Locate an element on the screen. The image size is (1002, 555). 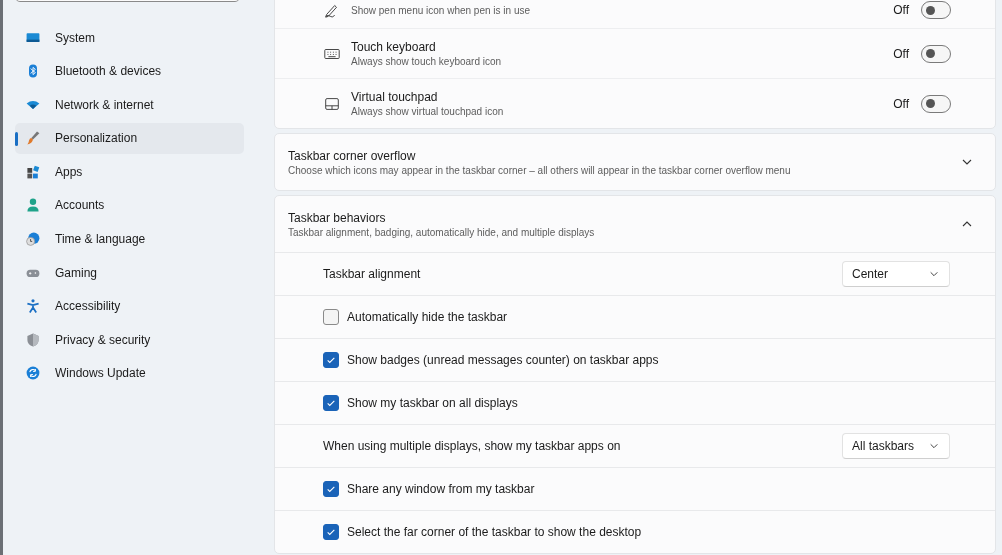
setting-description: Always show virtual touchpad icon is located at coordinates (428, 111).